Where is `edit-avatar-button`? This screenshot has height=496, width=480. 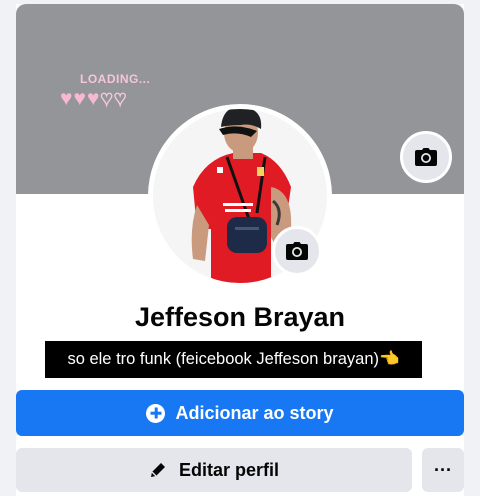 edit-avatar-button is located at coordinates (297, 251).